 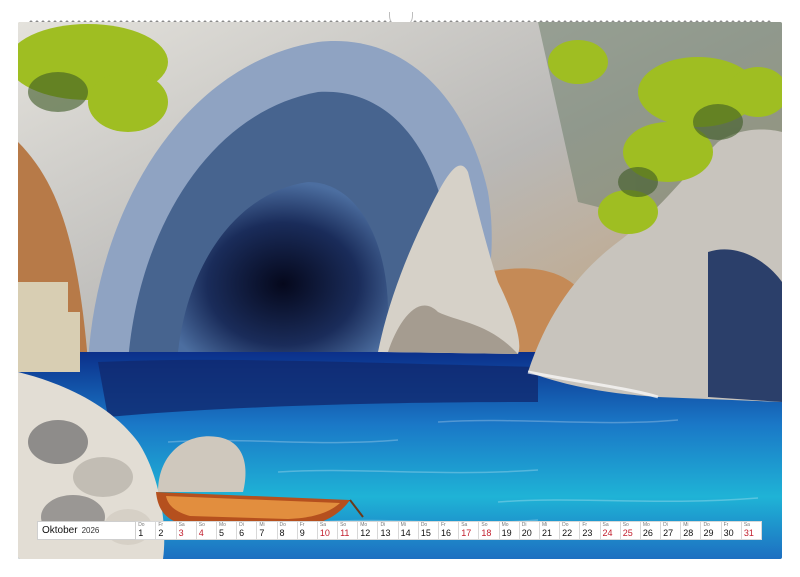 I want to click on calendar-day-cell: Mo 26, so click(x=651, y=530).